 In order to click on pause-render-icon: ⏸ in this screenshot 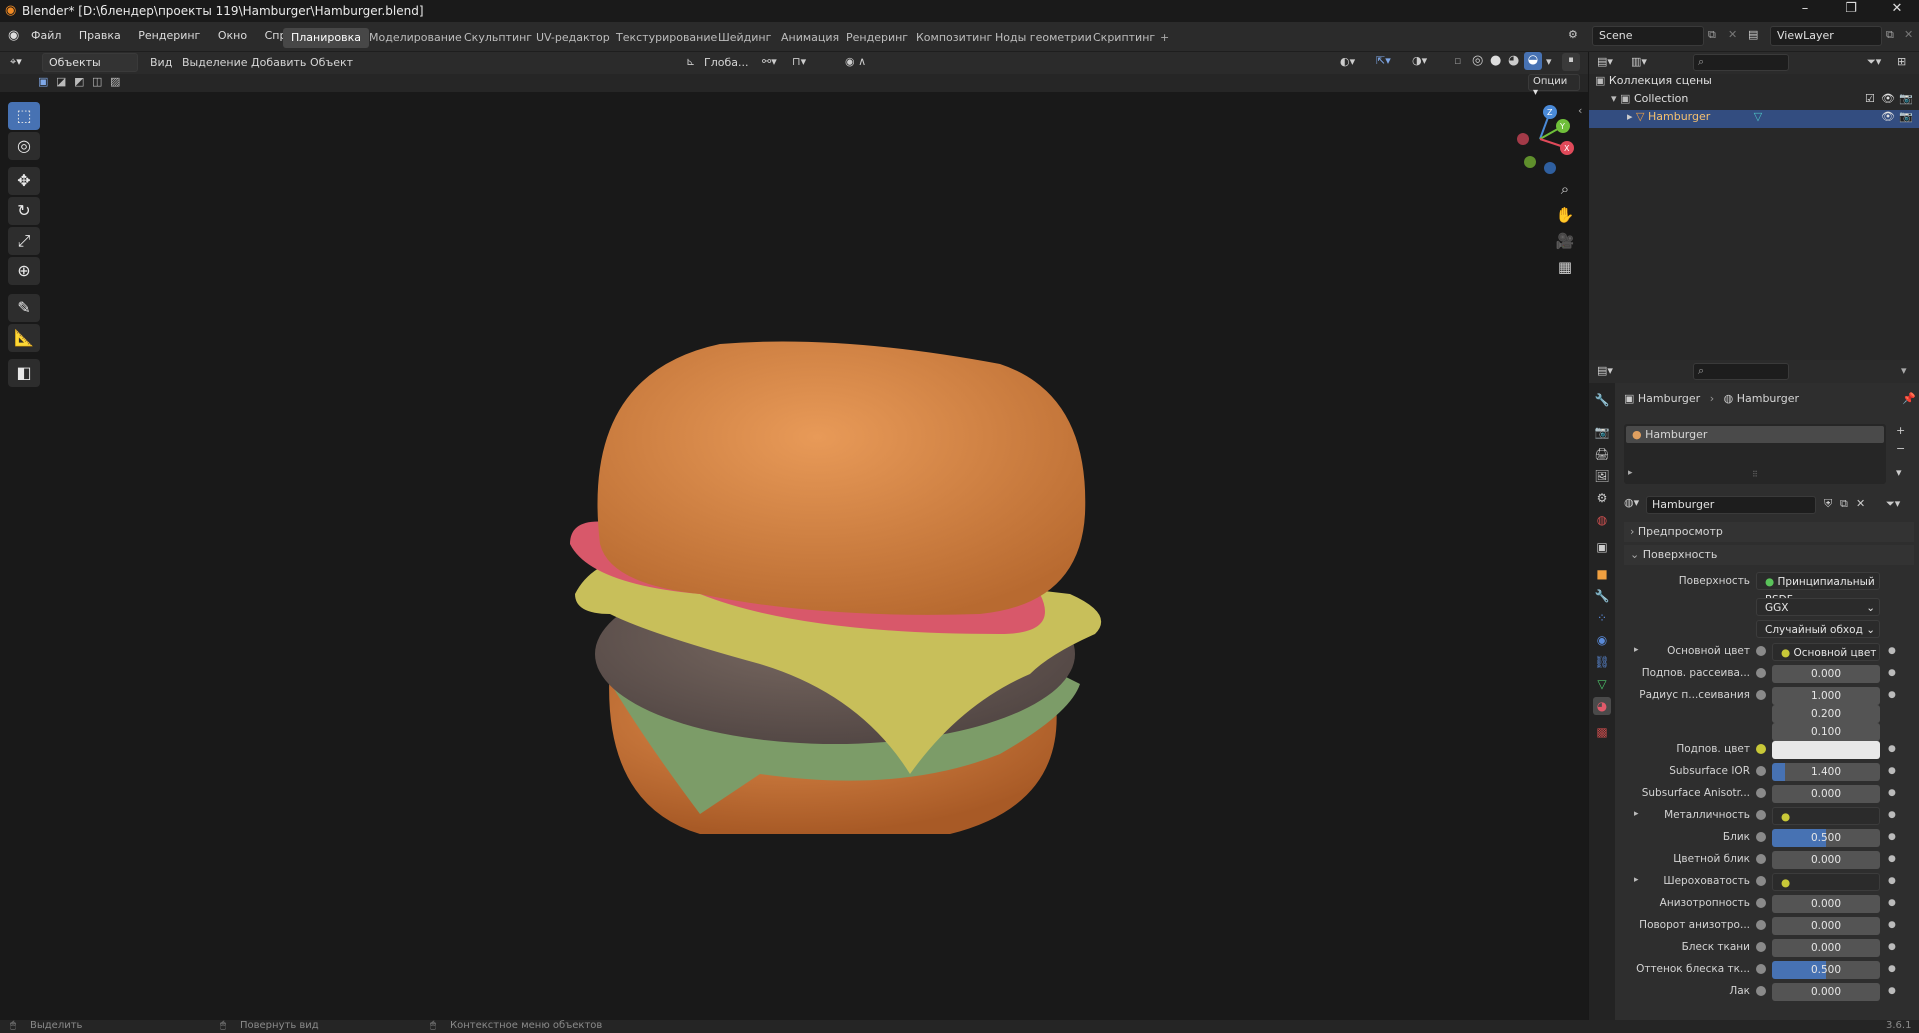, I will do `click(1571, 62)`.